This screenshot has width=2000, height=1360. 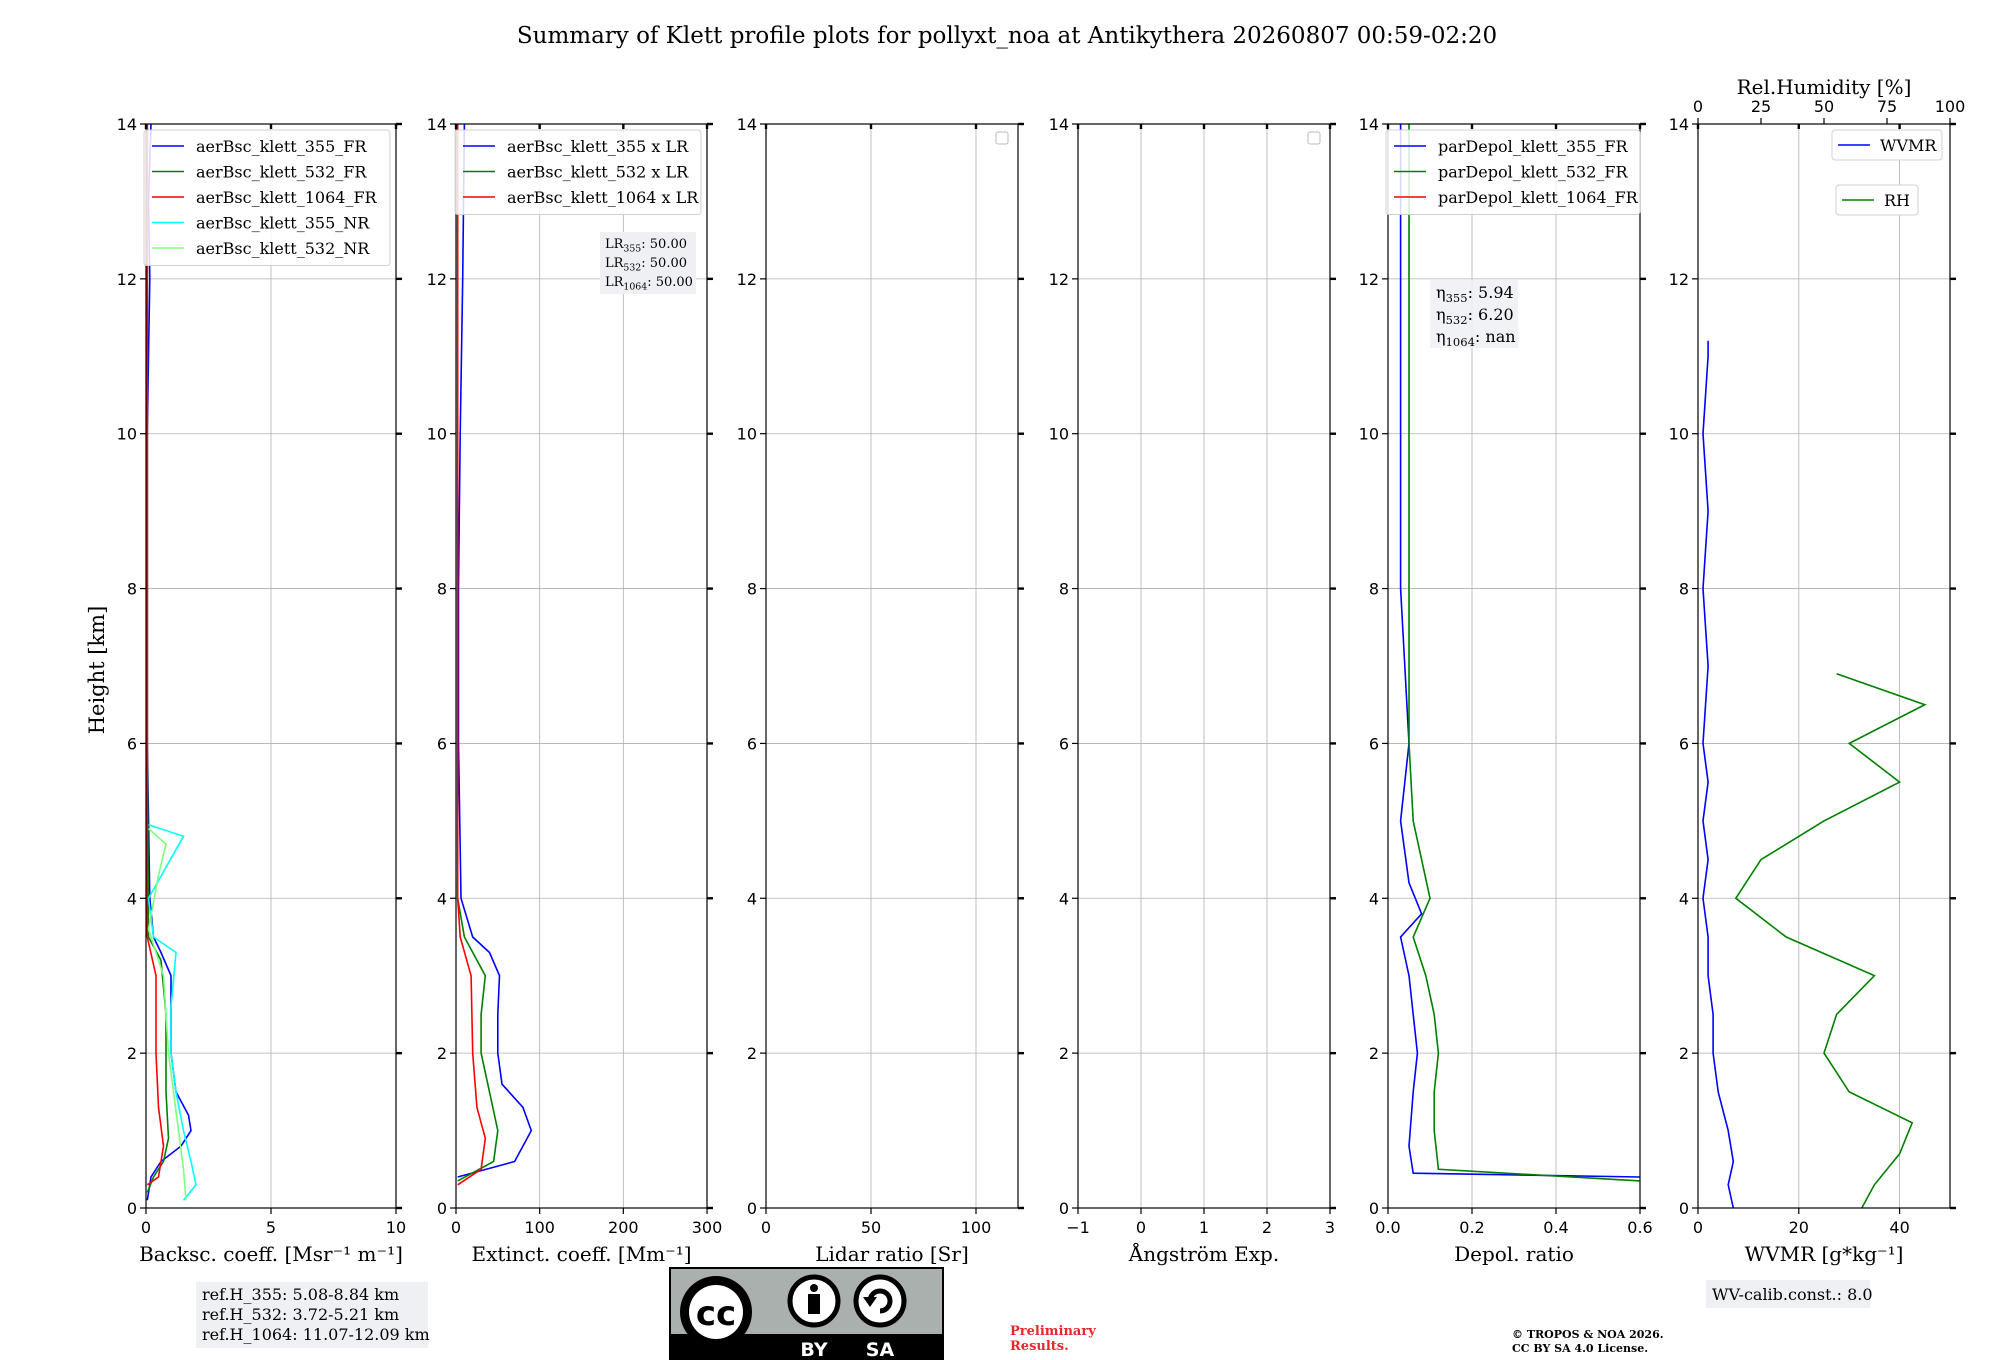 I want to click on y-tick-label-wv: 14, so click(x=1679, y=124).